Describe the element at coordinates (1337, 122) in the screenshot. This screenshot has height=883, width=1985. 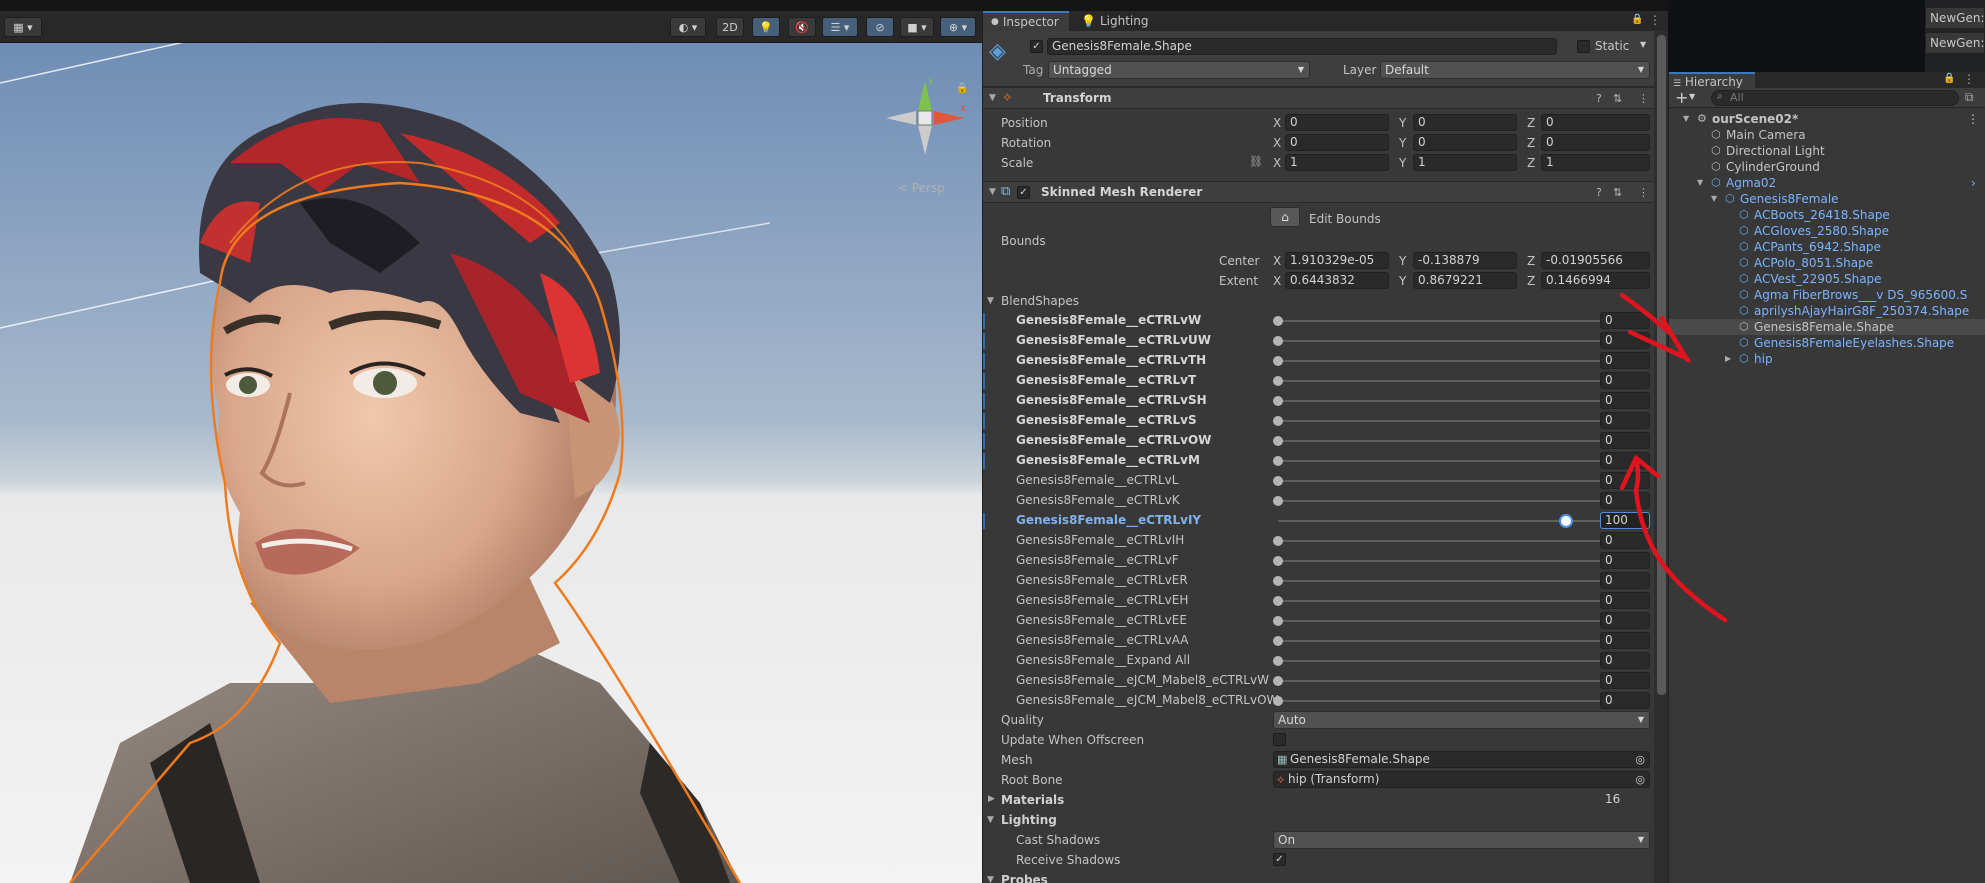
I see `position-x-field: 0` at that location.